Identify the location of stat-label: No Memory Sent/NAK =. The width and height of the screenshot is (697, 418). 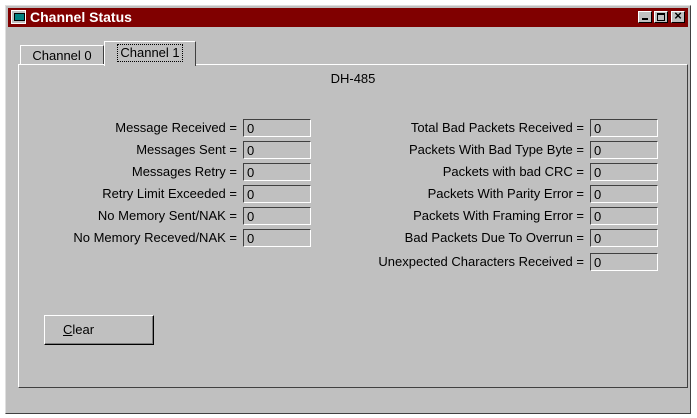
(167, 215).